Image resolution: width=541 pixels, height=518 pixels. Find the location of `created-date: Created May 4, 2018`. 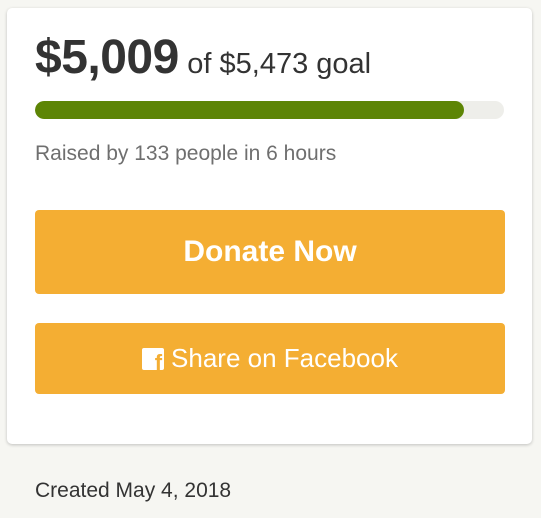

created-date: Created May 4, 2018 is located at coordinates (133, 490).